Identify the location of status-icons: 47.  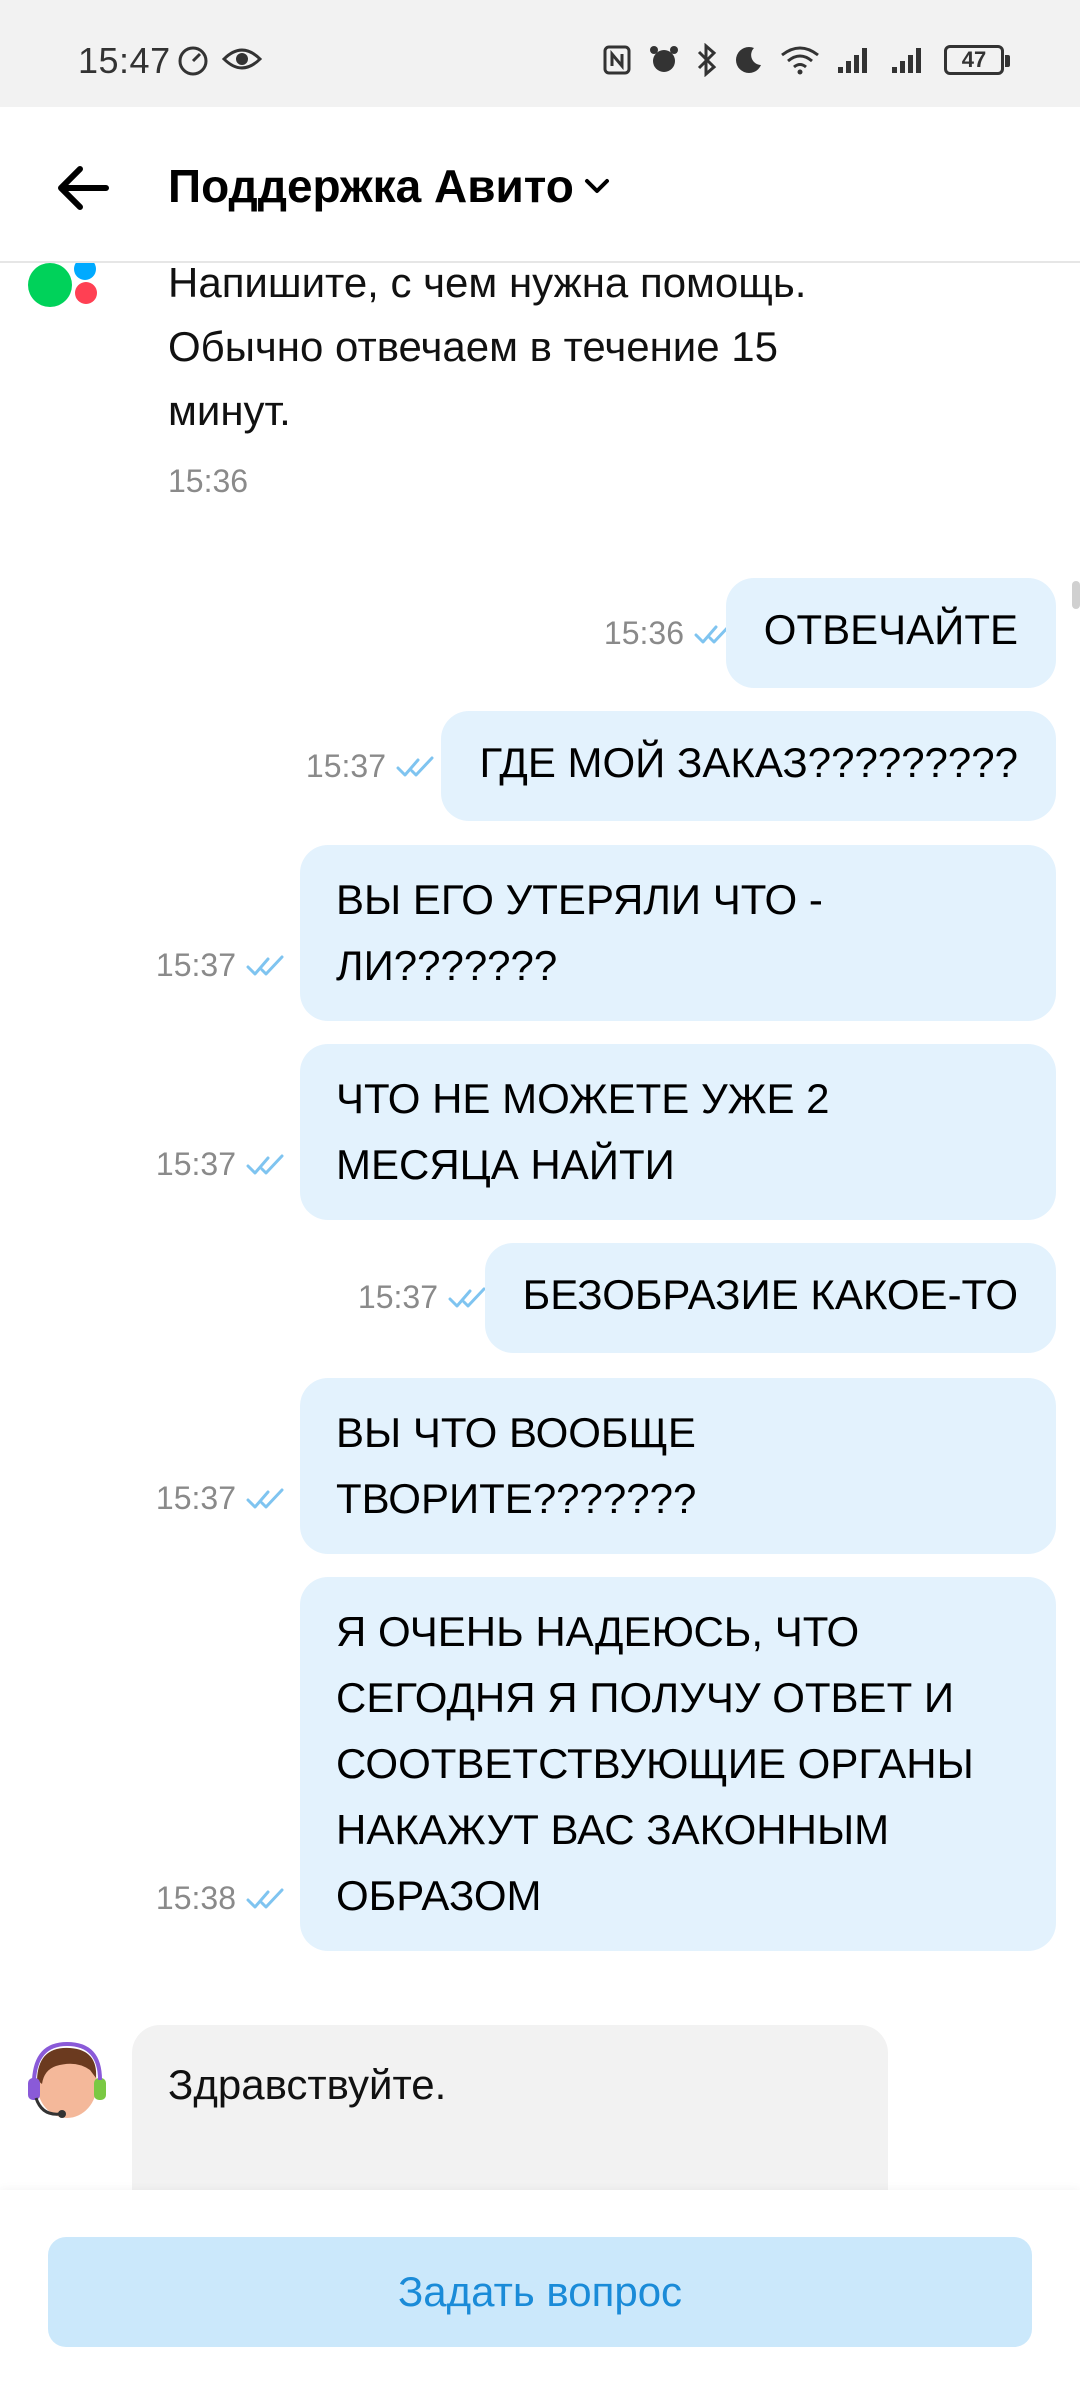
(806, 60).